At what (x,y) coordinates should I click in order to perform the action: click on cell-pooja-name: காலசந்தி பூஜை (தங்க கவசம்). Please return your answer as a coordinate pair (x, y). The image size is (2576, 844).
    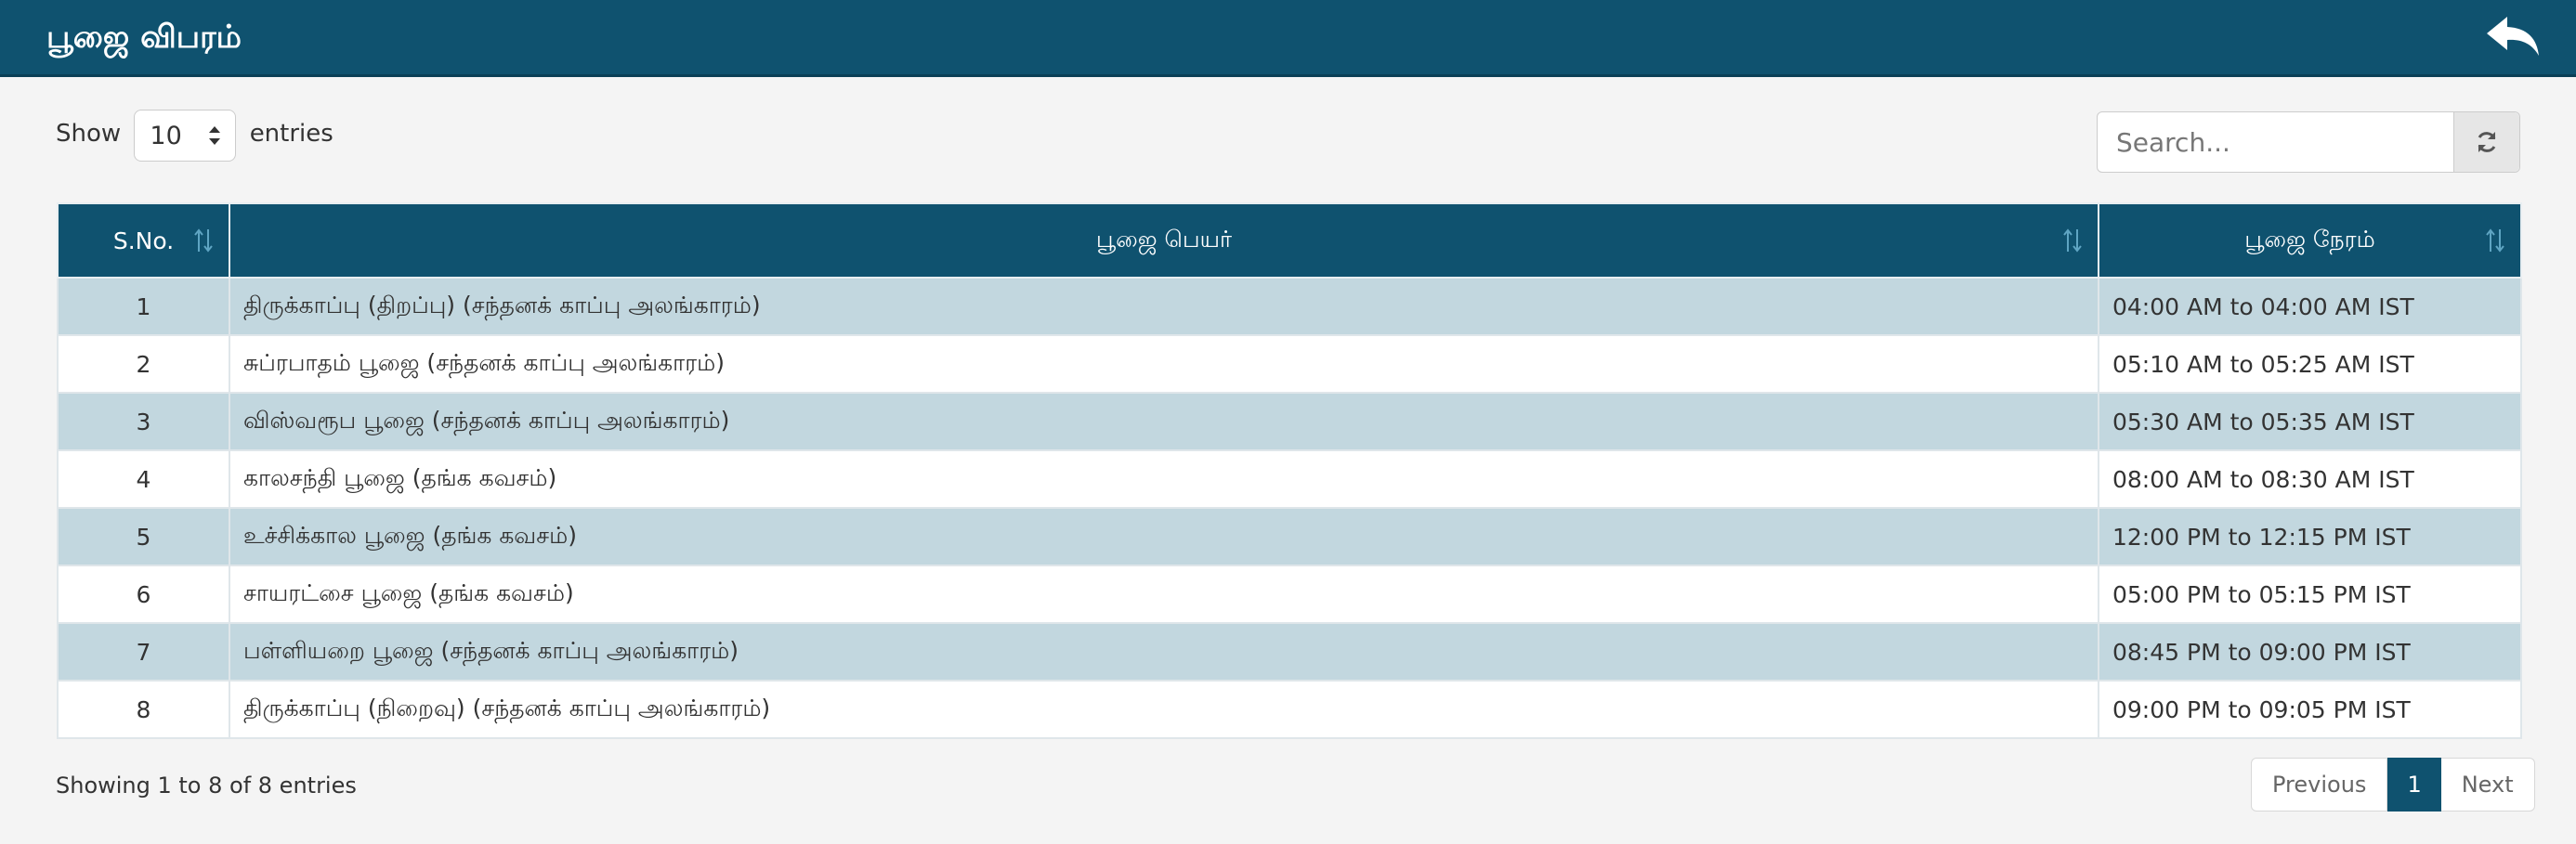
    Looking at the image, I should click on (1164, 479).